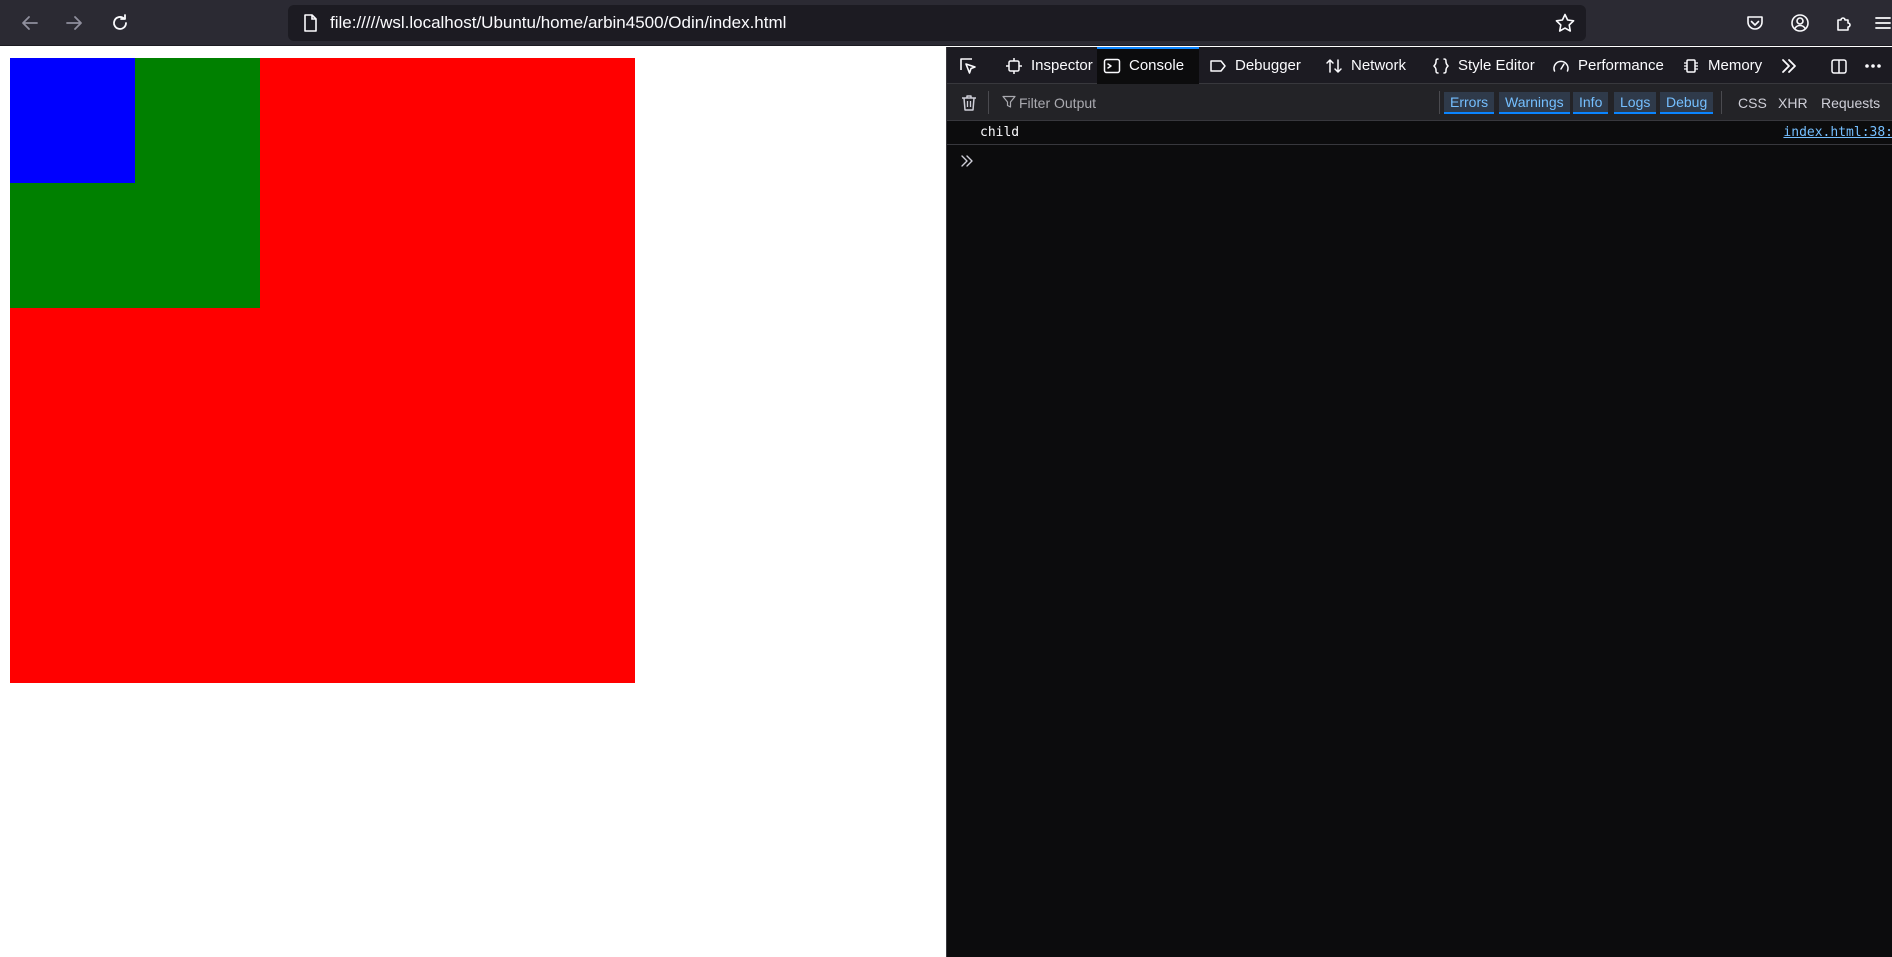  I want to click on tab-inspector: Inspector, so click(1049, 65).